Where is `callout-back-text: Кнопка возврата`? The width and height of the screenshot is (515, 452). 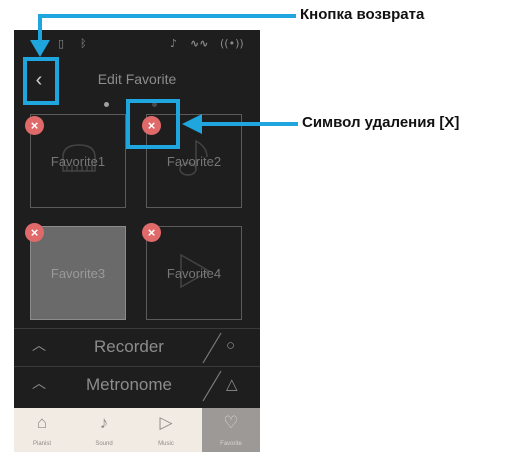
callout-back-text: Кнопка возврата is located at coordinates (362, 14).